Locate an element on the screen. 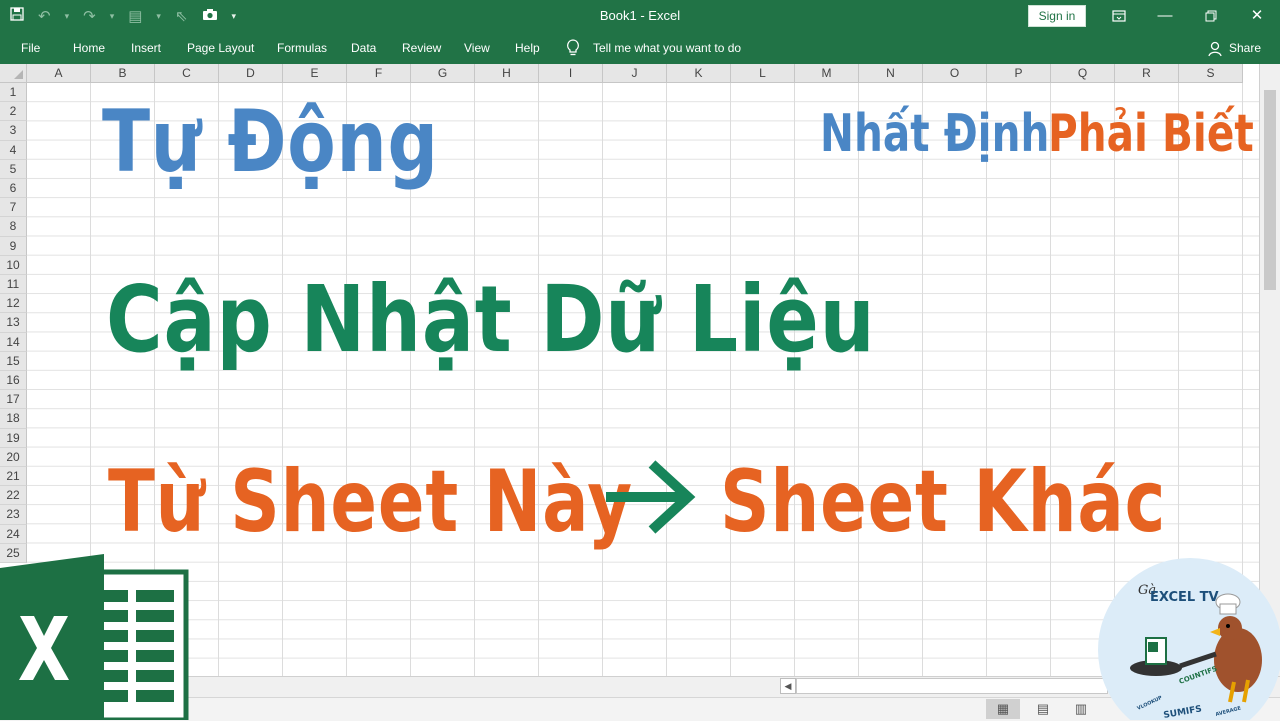  row-header-2: 2 is located at coordinates (13, 112).